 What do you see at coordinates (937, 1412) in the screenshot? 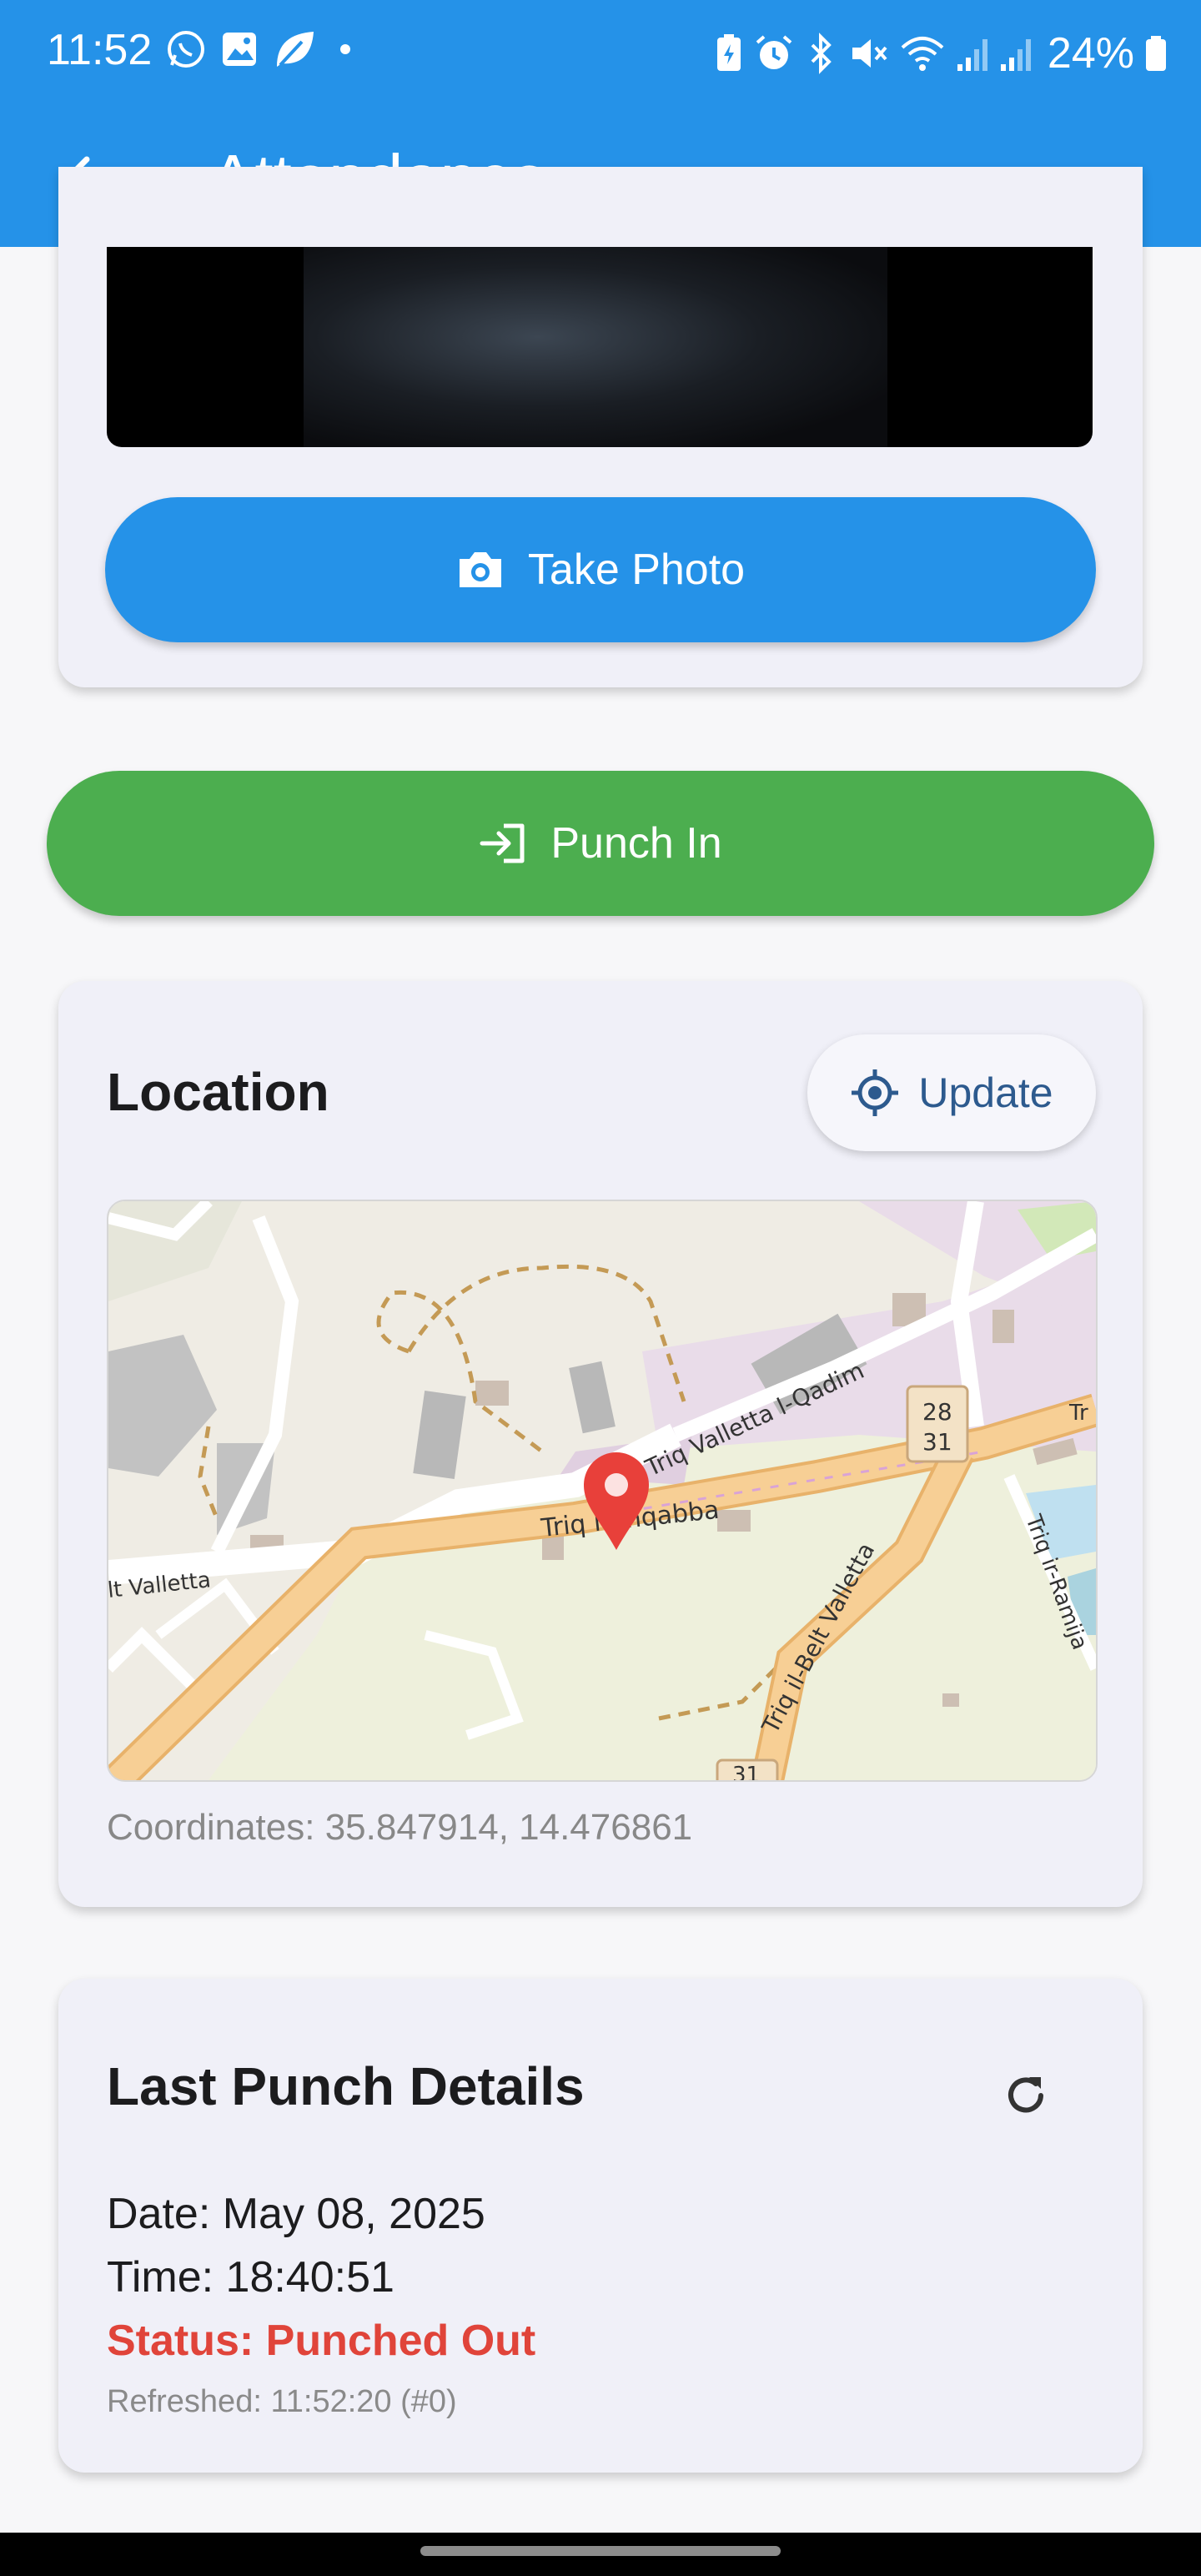
I see `map-shield-top: 28` at bounding box center [937, 1412].